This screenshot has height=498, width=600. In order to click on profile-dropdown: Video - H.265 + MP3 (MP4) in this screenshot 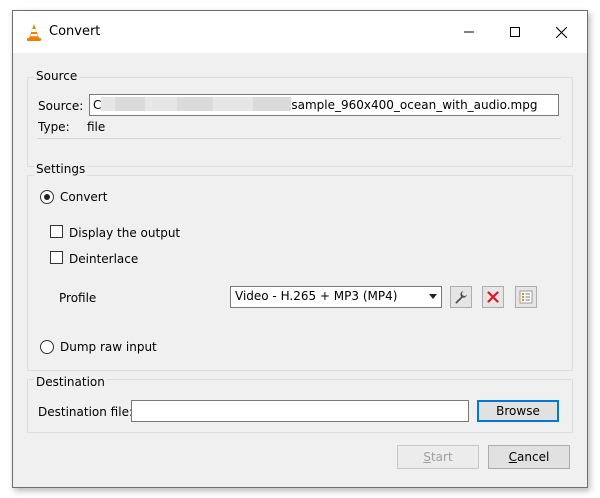, I will do `click(336, 297)`.